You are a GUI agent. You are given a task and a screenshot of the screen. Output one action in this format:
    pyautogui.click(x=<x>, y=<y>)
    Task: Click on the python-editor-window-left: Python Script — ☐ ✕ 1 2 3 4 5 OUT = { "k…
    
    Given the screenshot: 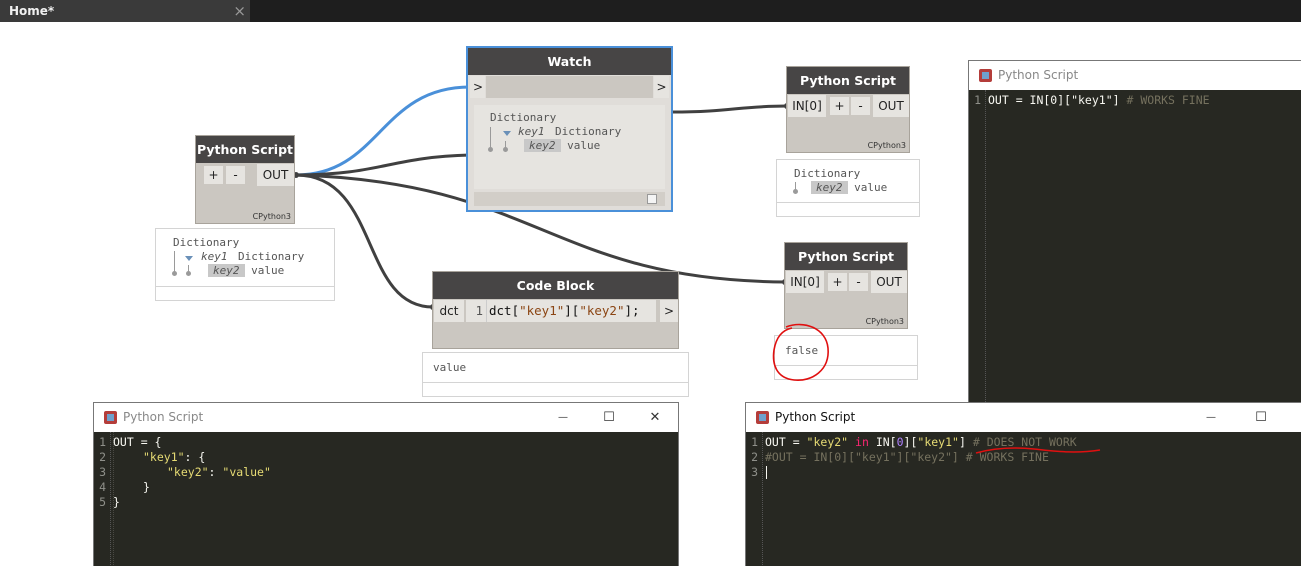 What is the action you would take?
    pyautogui.click(x=386, y=484)
    